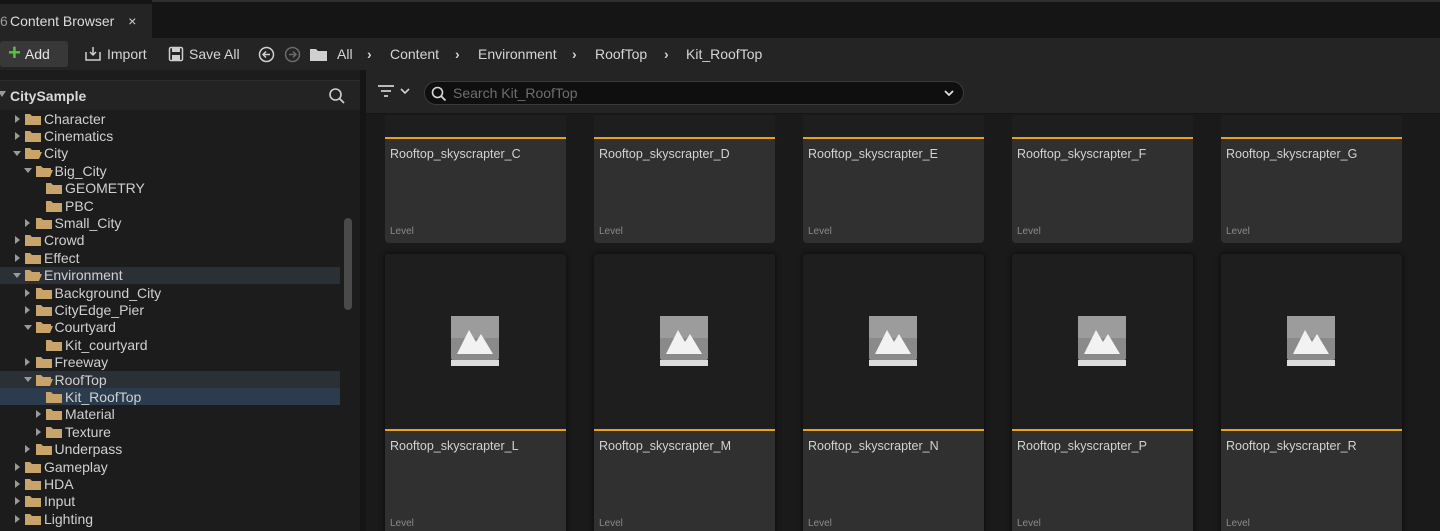 The height and width of the screenshot is (531, 1440). Describe the element at coordinates (893, 392) in the screenshot. I see `asset-tile: Rooftop_skyscrapter_N Level` at that location.